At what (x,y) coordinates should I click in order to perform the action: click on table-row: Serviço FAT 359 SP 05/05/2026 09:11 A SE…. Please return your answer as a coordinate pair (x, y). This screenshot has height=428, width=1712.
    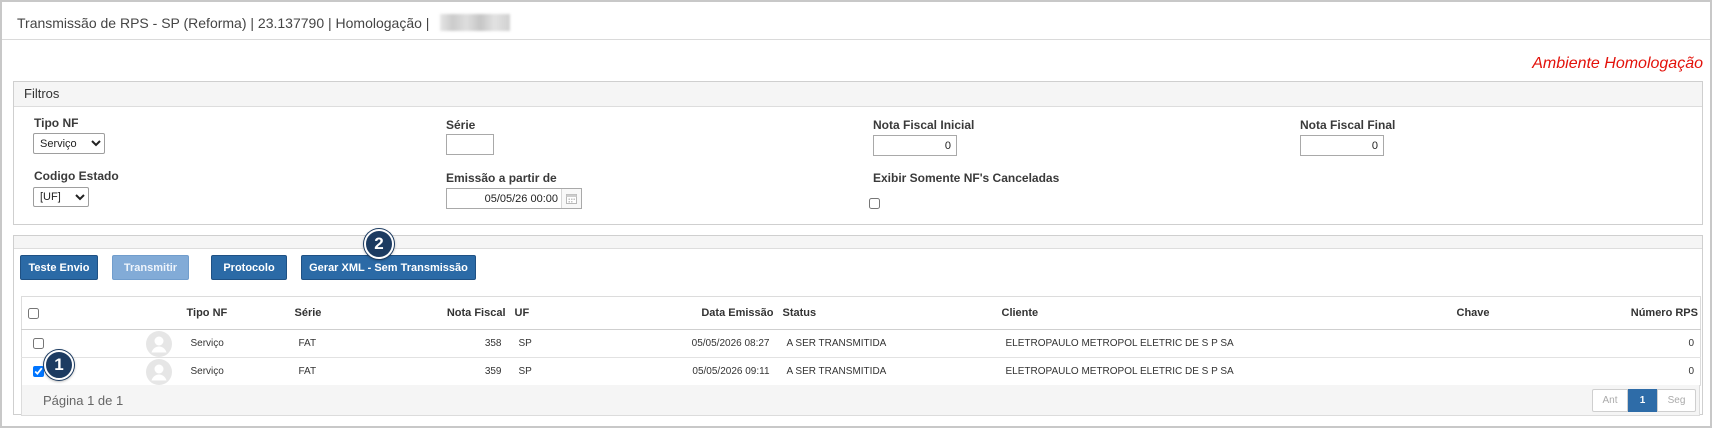
    Looking at the image, I should click on (861, 371).